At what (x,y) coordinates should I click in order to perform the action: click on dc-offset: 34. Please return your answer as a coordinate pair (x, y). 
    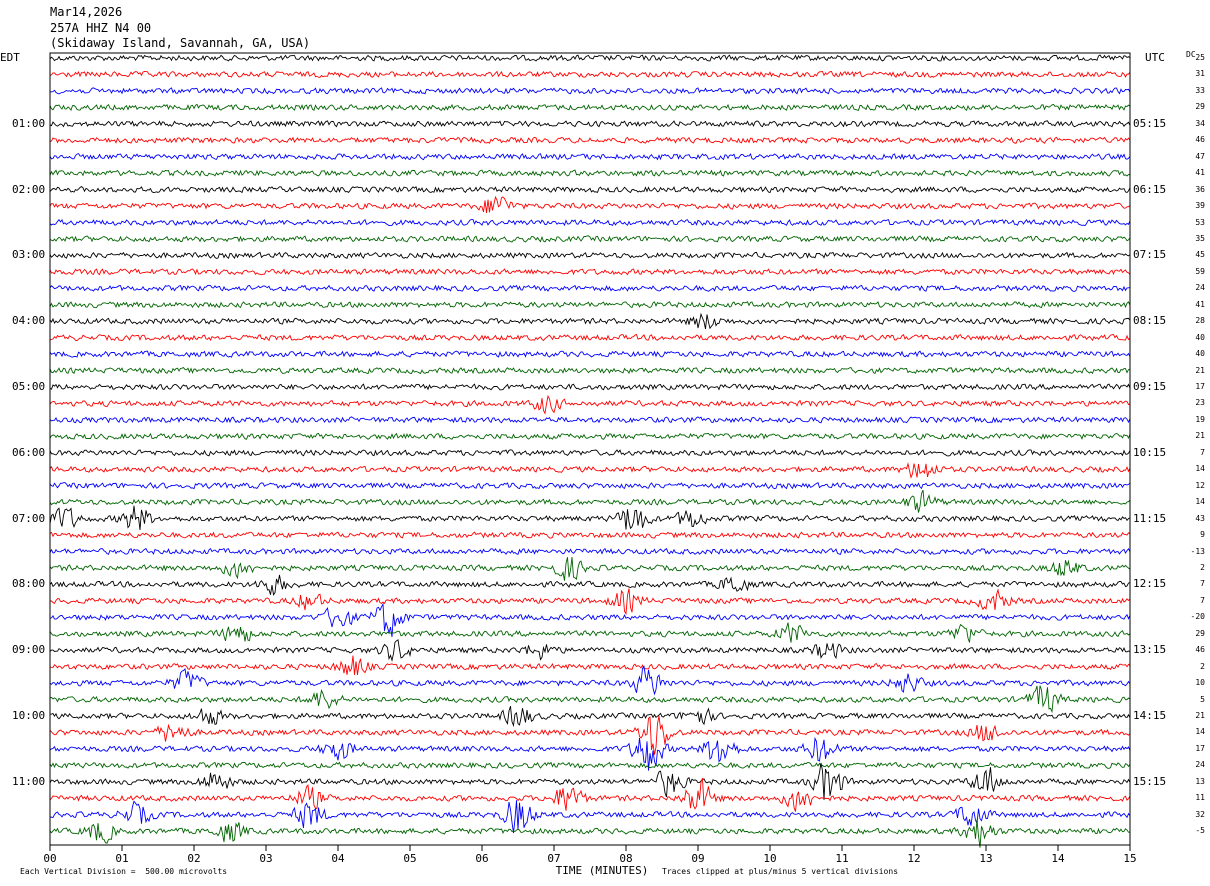
    Looking at the image, I should click on (1200, 123).